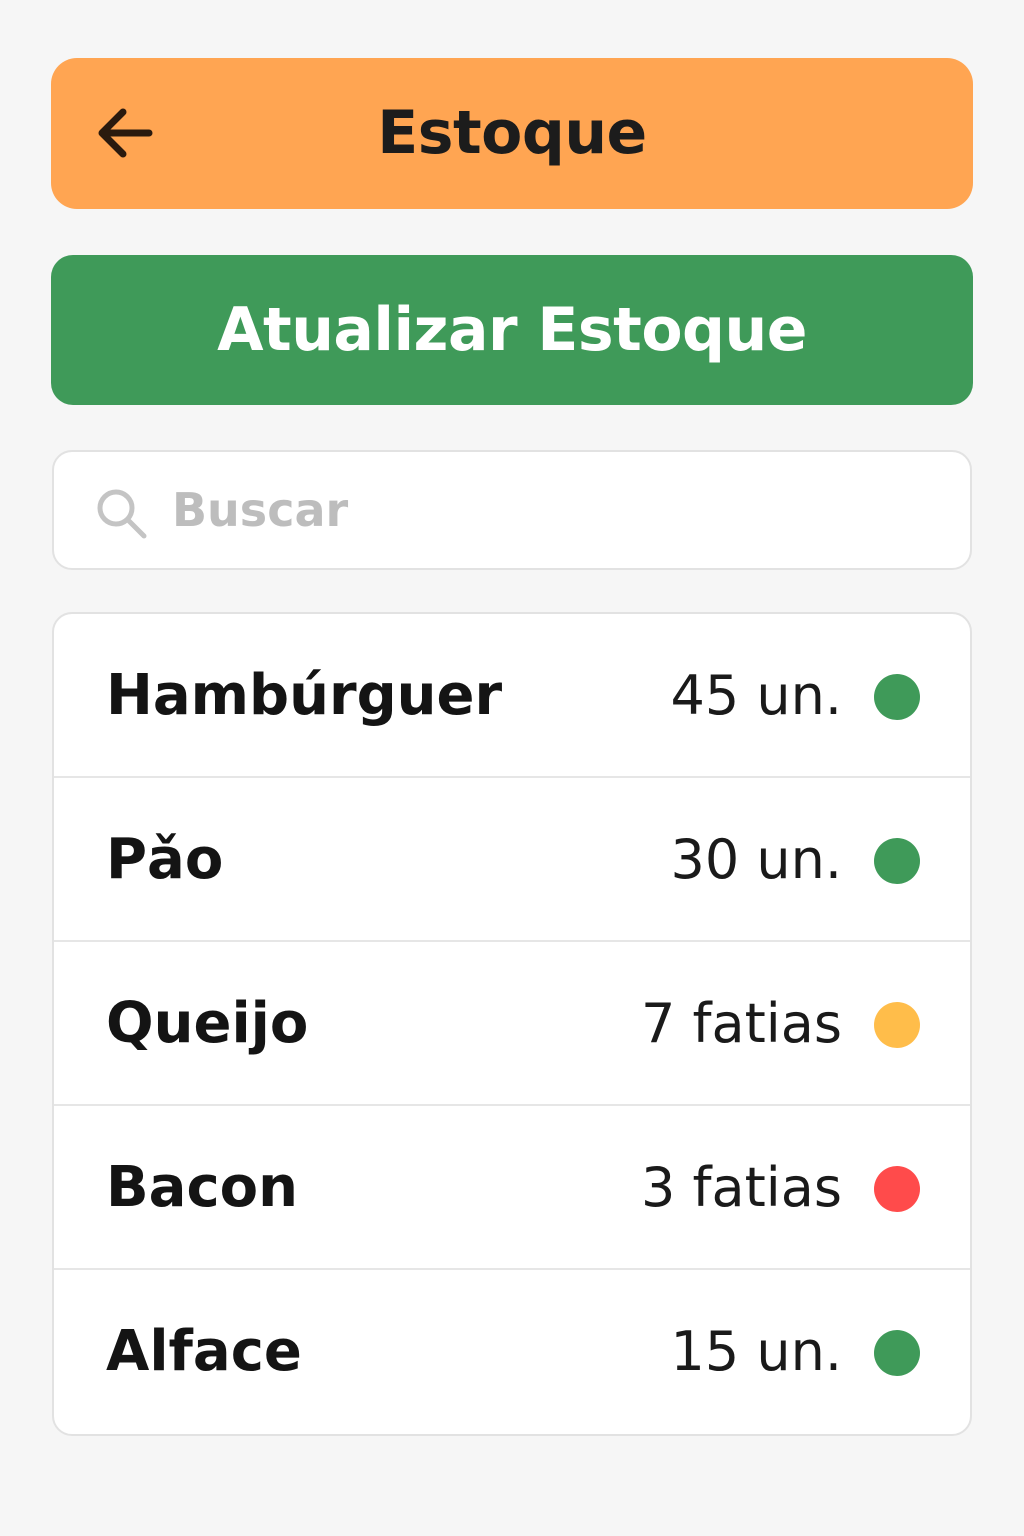 This screenshot has height=1536, width=1024. What do you see at coordinates (207, 1023) in the screenshot?
I see `item-name: Queijo` at bounding box center [207, 1023].